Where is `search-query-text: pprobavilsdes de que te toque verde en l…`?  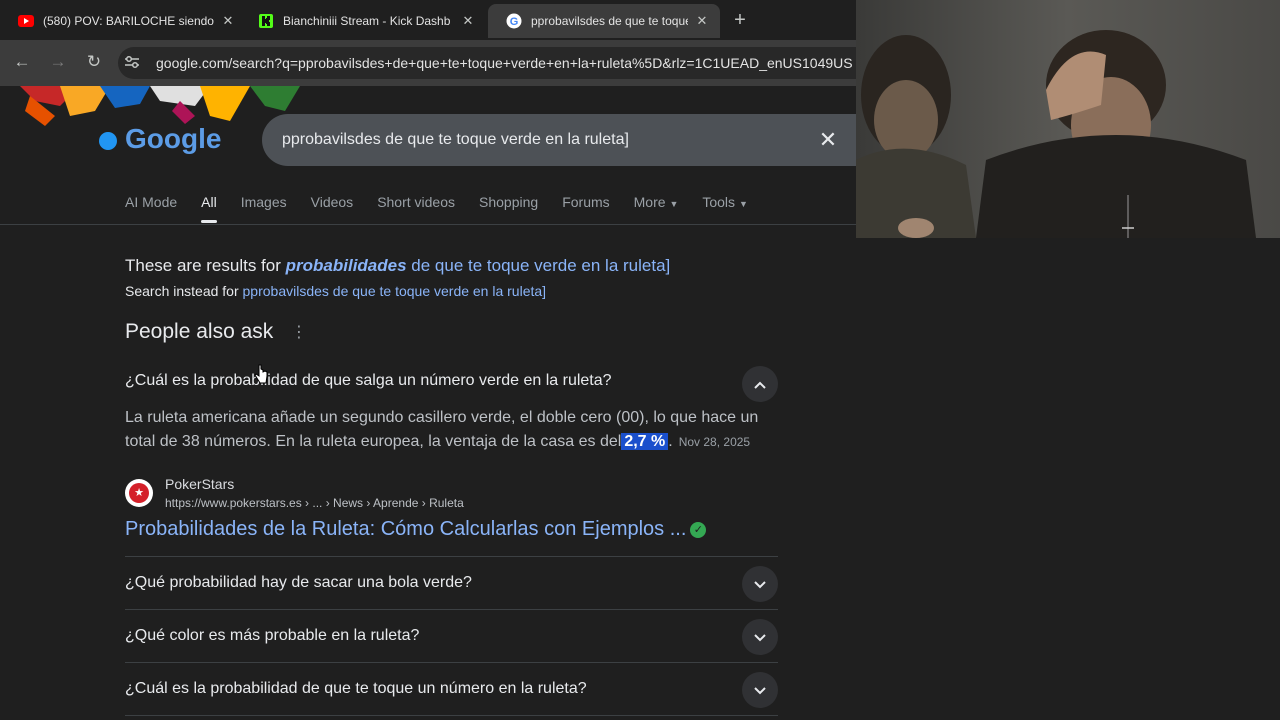 search-query-text: pprobavilsdes de que te toque verde en l… is located at coordinates (455, 139).